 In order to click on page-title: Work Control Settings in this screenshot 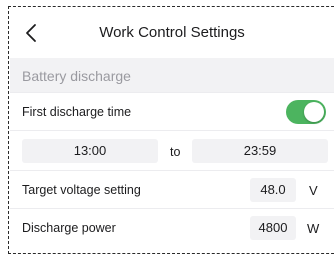, I will do `click(172, 32)`.